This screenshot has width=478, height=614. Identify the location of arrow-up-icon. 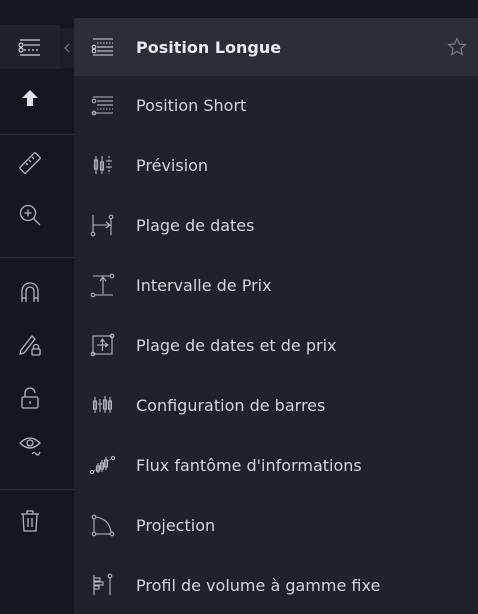
(30, 98).